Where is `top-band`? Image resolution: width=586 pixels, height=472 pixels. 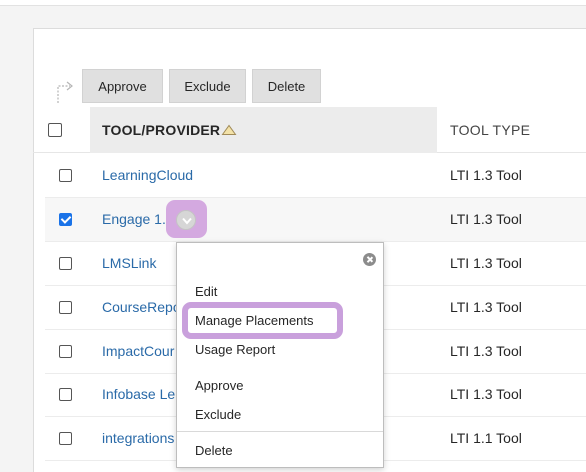 top-band is located at coordinates (293, 3).